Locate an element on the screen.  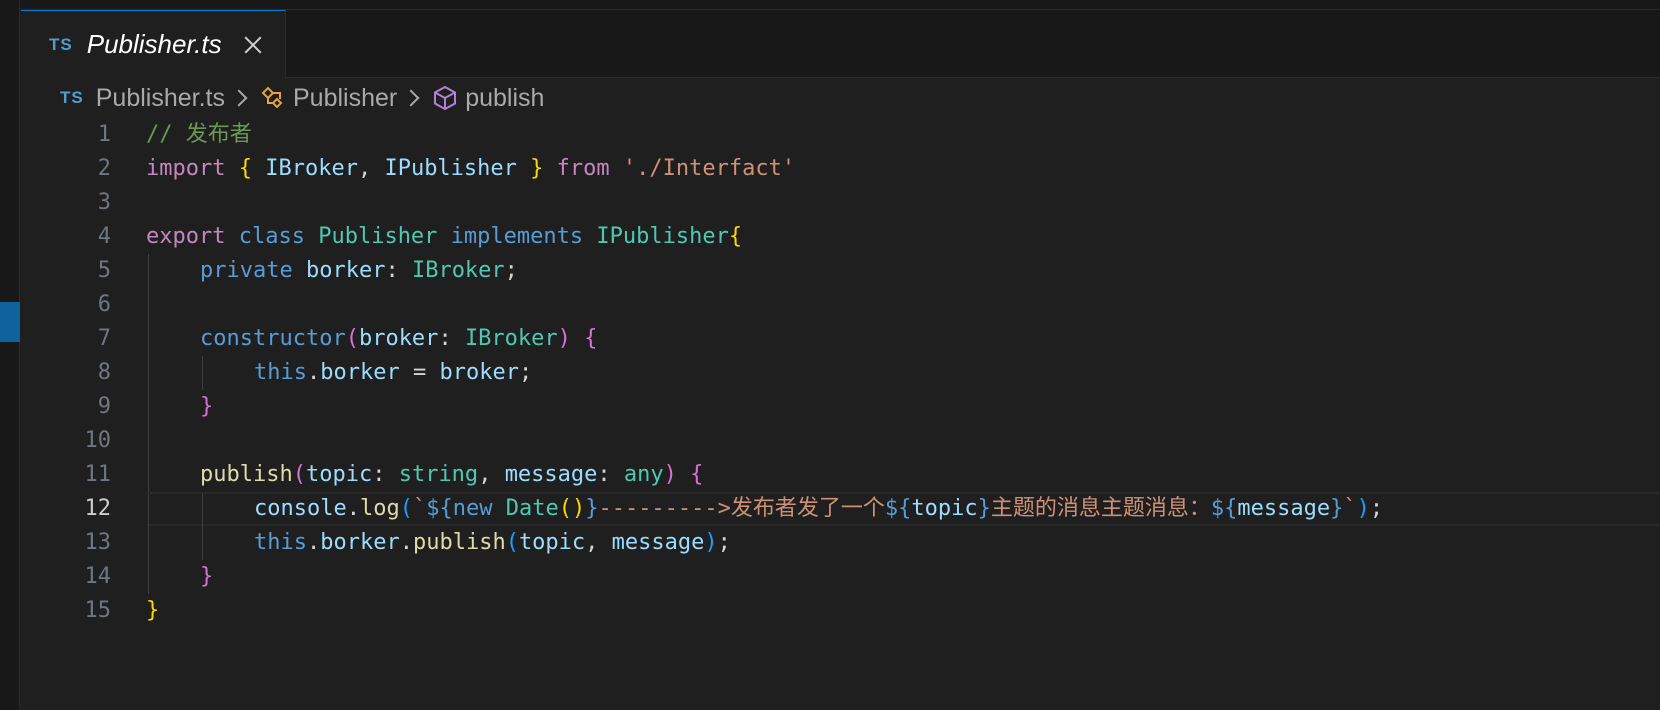
code-line: this.borker = broker; is located at coordinates (903, 373).